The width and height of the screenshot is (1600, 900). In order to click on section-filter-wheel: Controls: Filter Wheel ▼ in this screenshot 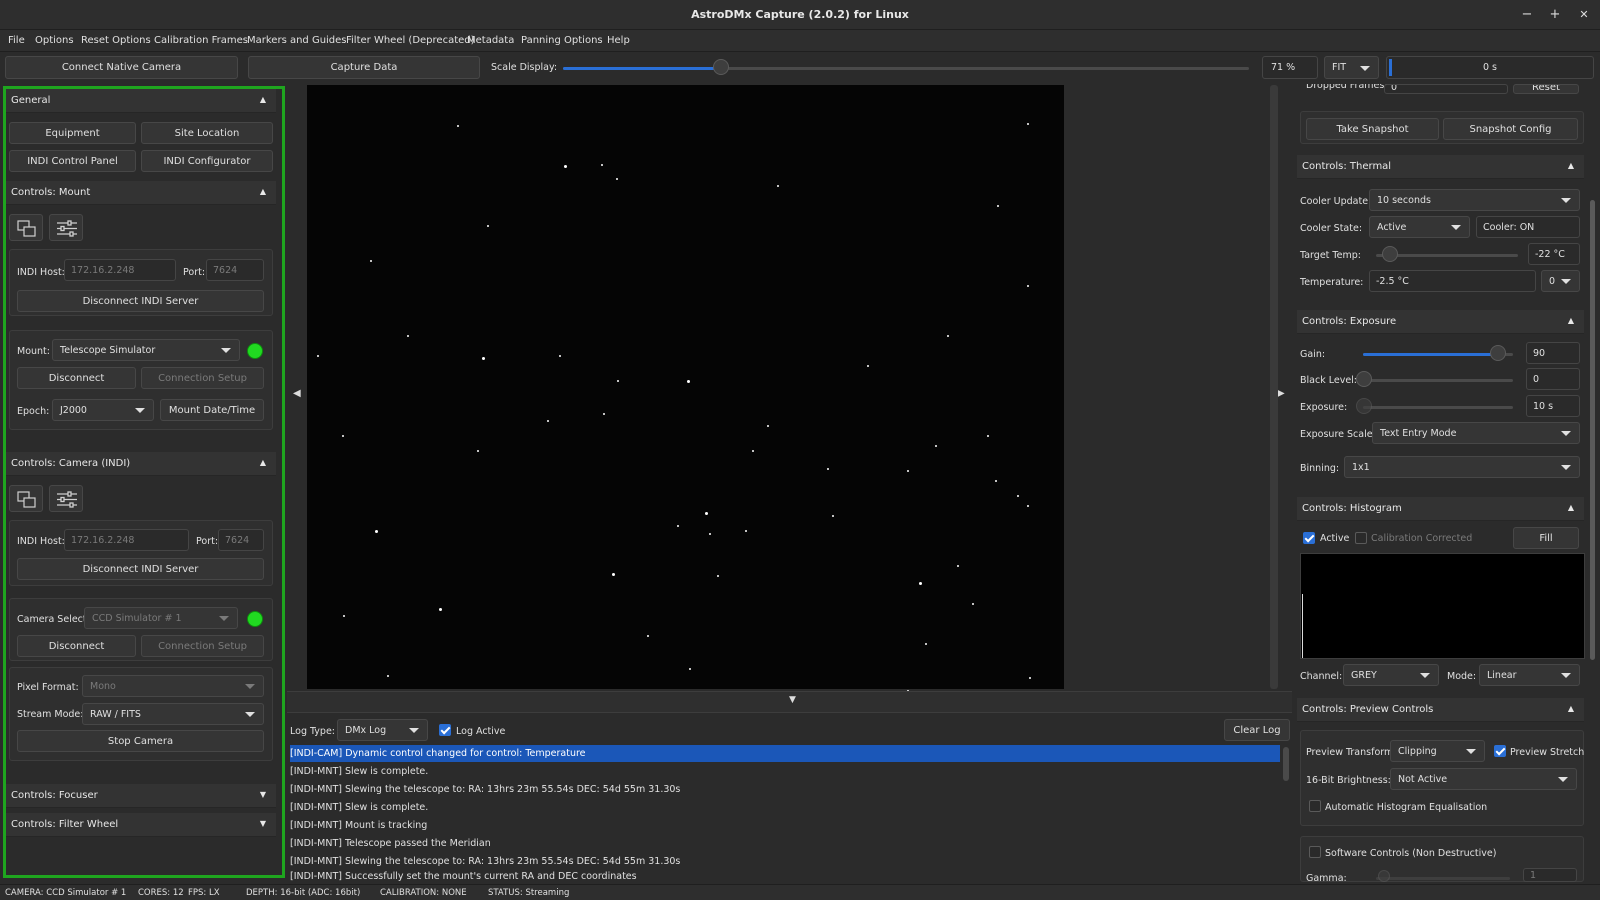, I will do `click(141, 825)`.